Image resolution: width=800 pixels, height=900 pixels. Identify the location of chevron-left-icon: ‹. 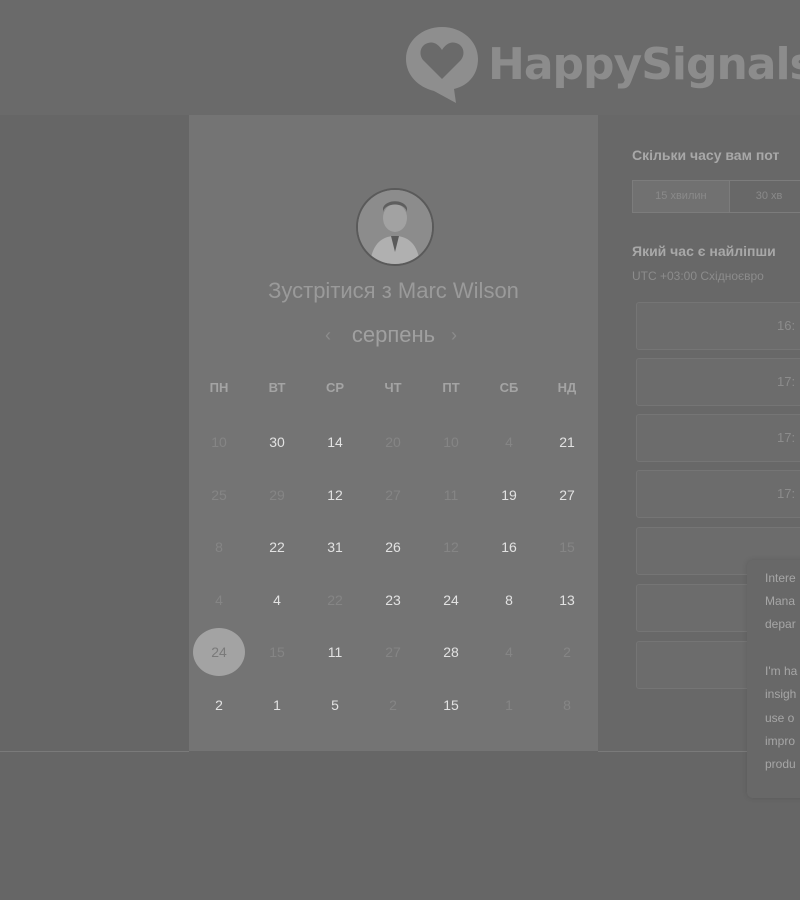
(328, 335).